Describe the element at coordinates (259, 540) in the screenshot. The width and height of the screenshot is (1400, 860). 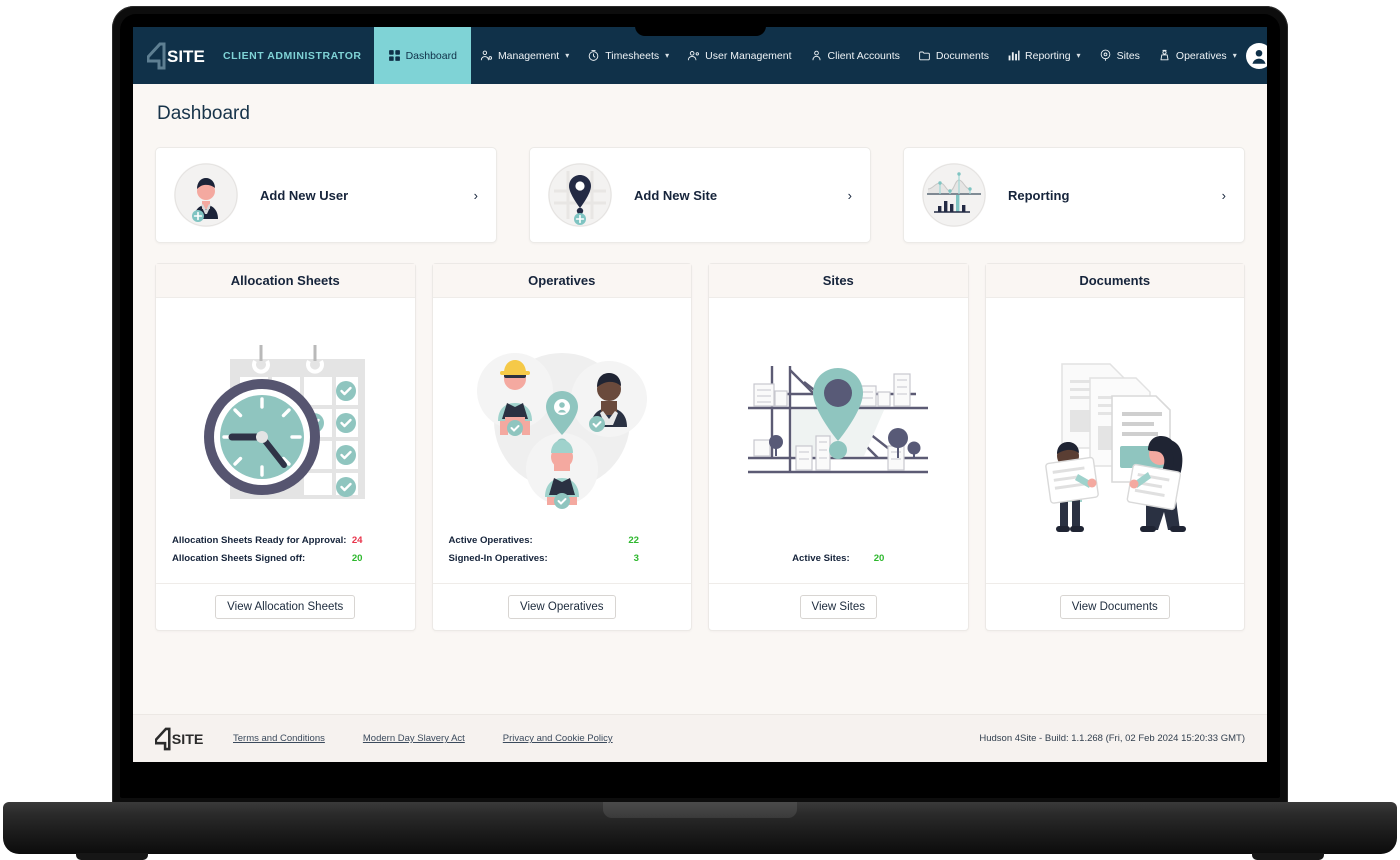
I see `stat-label: Allocation Sheets Ready for Approval:` at that location.